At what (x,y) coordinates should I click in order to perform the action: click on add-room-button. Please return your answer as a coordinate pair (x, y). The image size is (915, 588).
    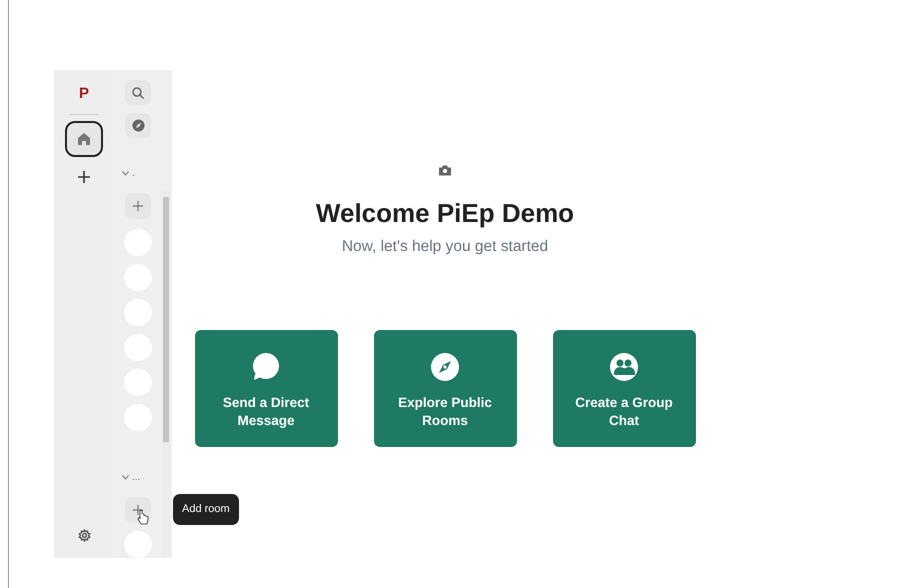
    Looking at the image, I should click on (138, 206).